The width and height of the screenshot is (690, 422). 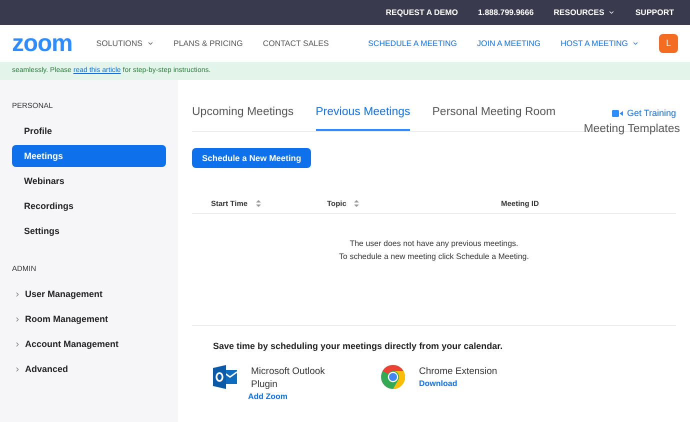 I want to click on sidebar-item: Room Management, so click(x=89, y=319).